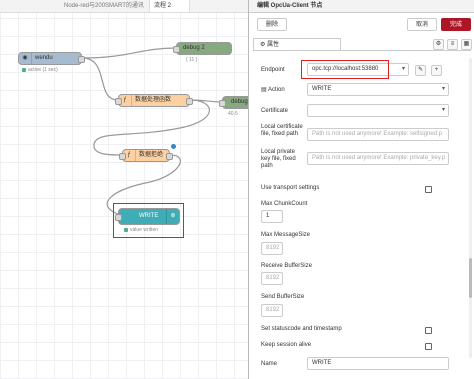 The height and width of the screenshot is (379, 474). What do you see at coordinates (428, 189) in the screenshot?
I see `transport-checkbox` at bounding box center [428, 189].